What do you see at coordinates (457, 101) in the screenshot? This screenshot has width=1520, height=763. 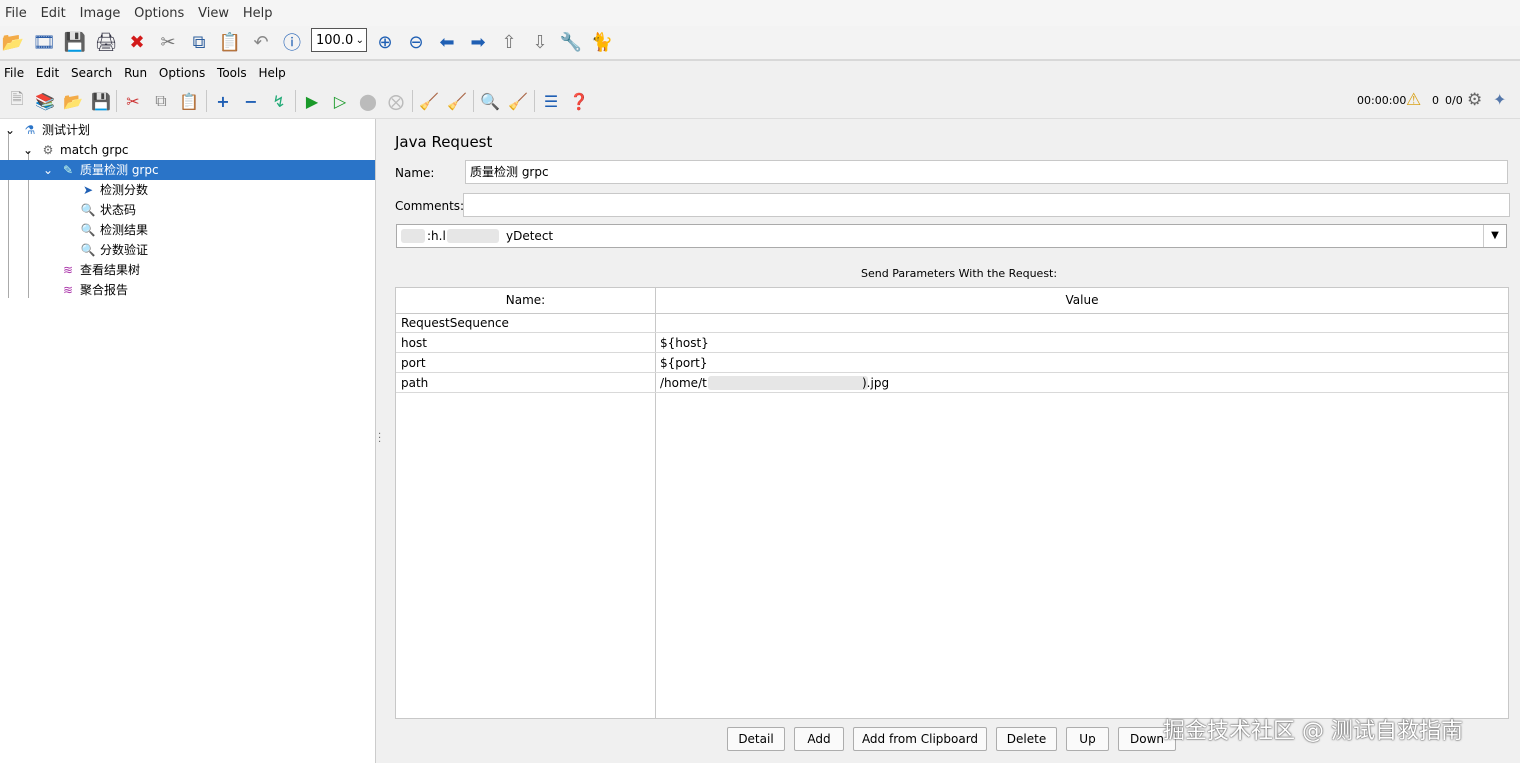 I see `clear-all-icon: 🧹` at bounding box center [457, 101].